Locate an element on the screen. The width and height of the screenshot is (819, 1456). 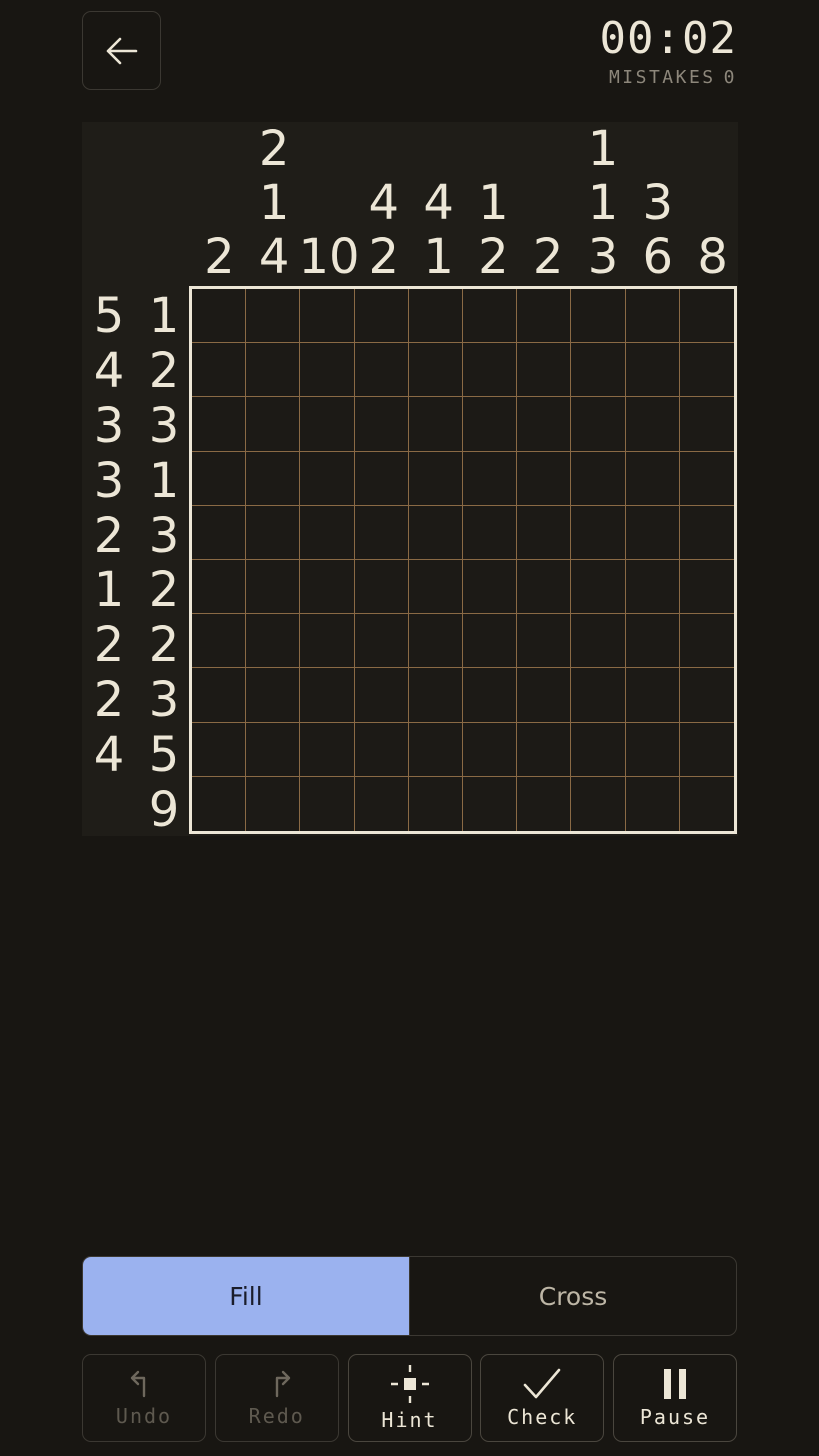
fill-mode-button: Fill is located at coordinates (246, 1296).